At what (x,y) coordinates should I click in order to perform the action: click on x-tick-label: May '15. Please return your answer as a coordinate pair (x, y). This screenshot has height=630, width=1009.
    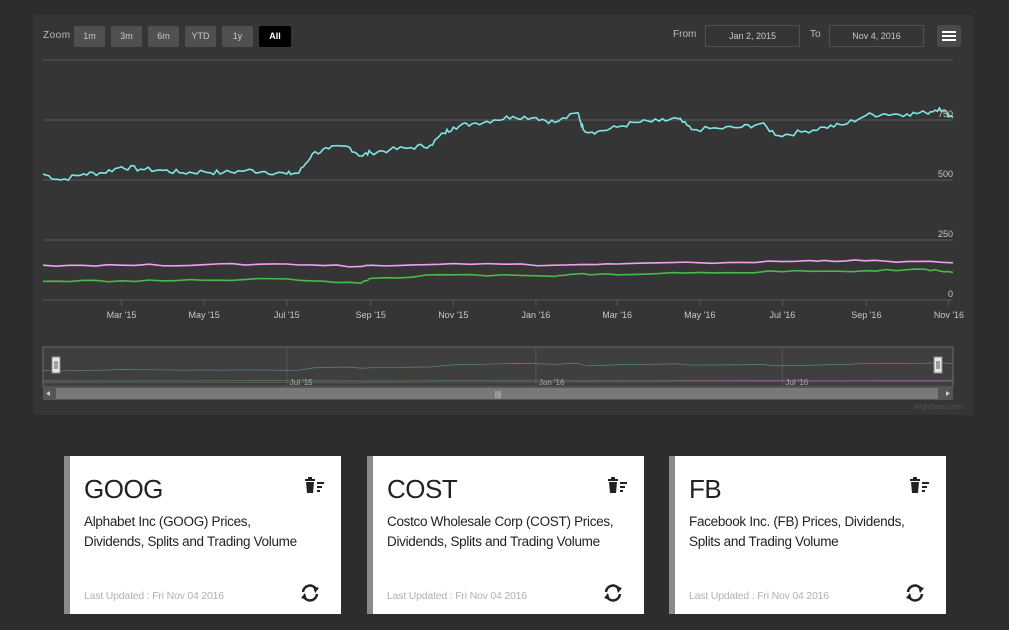
    Looking at the image, I should click on (204, 315).